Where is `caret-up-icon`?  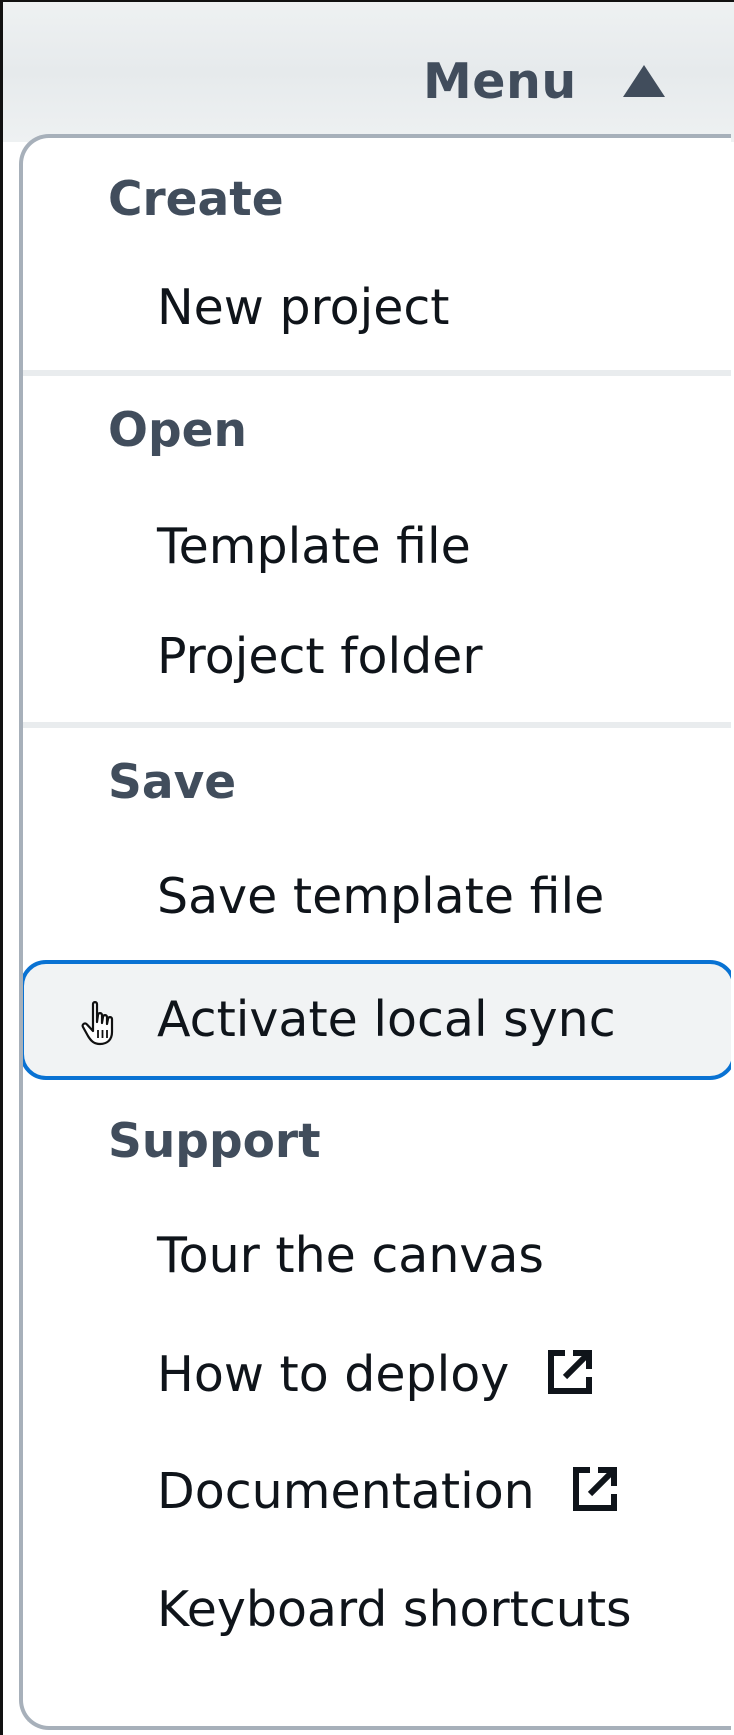
caret-up-icon is located at coordinates (643, 81).